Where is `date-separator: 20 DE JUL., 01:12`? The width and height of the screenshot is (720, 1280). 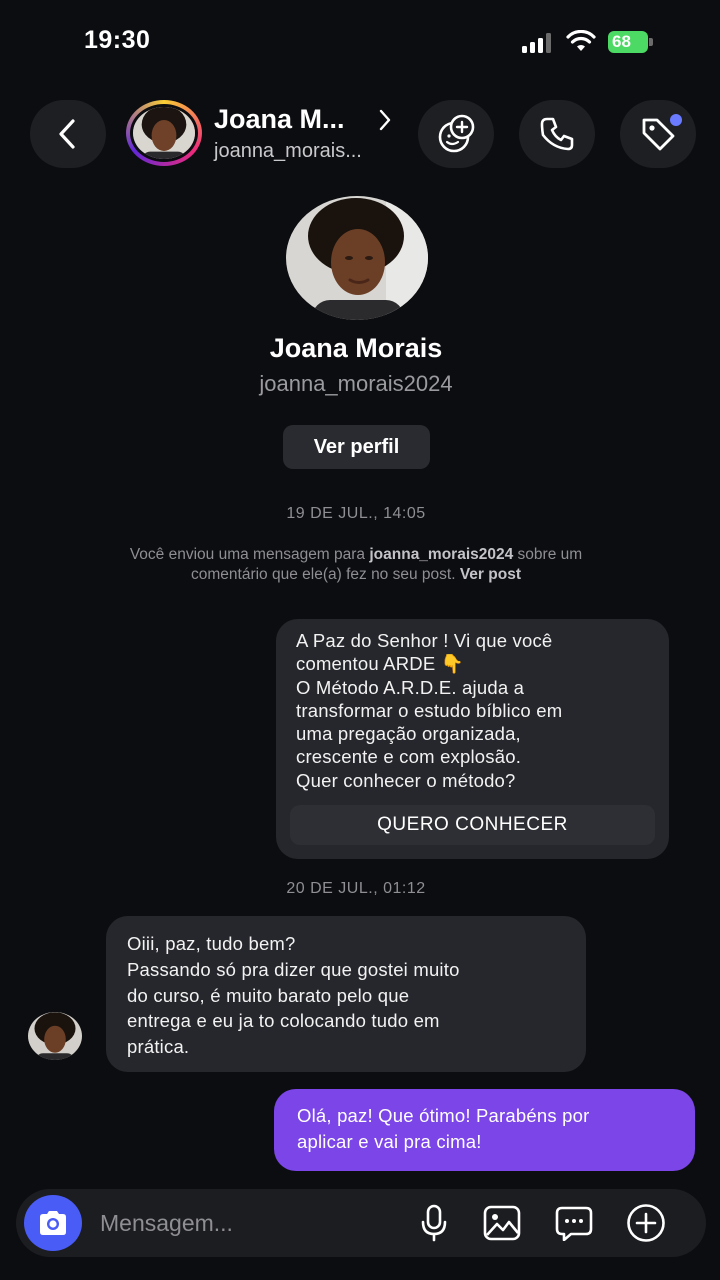
date-separator: 20 DE JUL., 01:12 is located at coordinates (356, 888).